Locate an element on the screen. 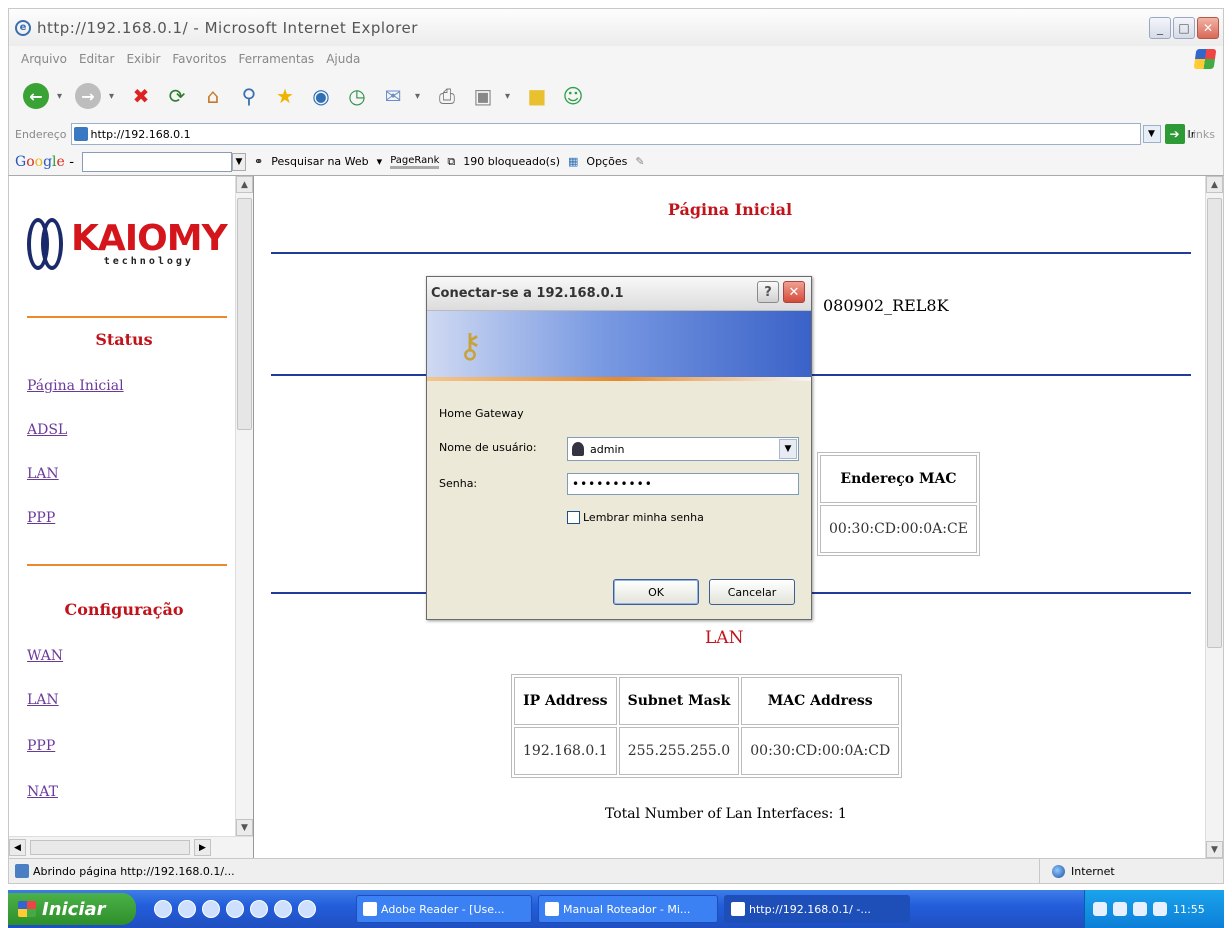  dialog-close-button: ✕ is located at coordinates (794, 292).